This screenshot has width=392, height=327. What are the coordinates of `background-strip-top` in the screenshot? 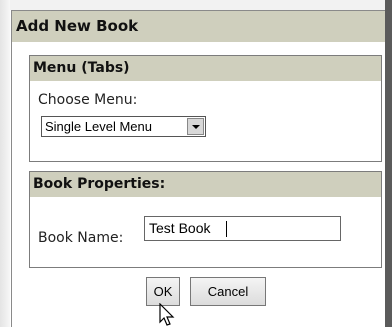 It's located at (196, 5).